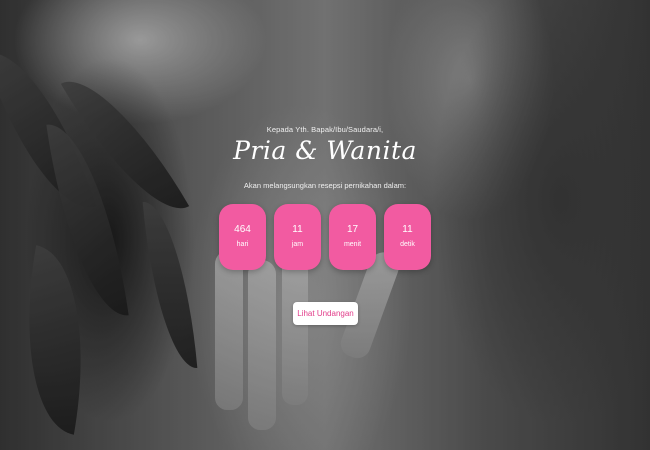 The image size is (650, 450). I want to click on countdown-value: 464, so click(242, 229).